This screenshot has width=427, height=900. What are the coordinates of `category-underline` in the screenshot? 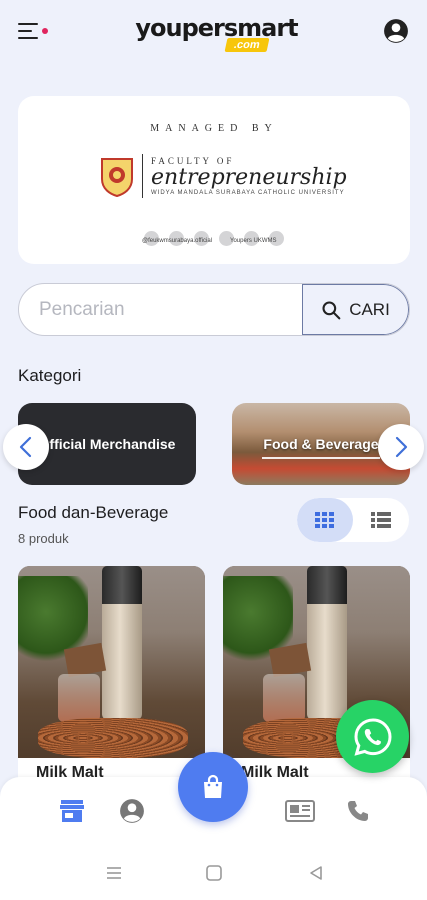 It's located at (321, 458).